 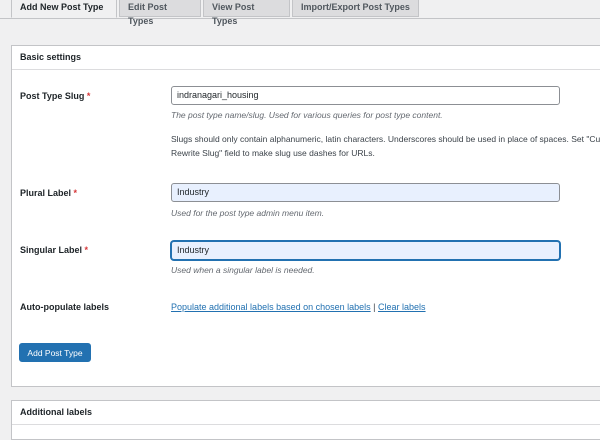 I want to click on tab-add-new-post-type: Add New Post Type, so click(x=64, y=9).